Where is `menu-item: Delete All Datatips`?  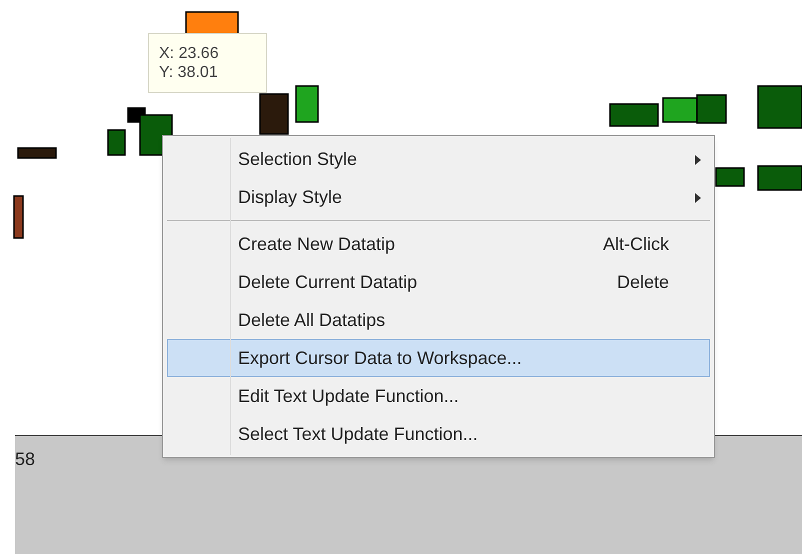
menu-item: Delete All Datatips is located at coordinates (438, 320).